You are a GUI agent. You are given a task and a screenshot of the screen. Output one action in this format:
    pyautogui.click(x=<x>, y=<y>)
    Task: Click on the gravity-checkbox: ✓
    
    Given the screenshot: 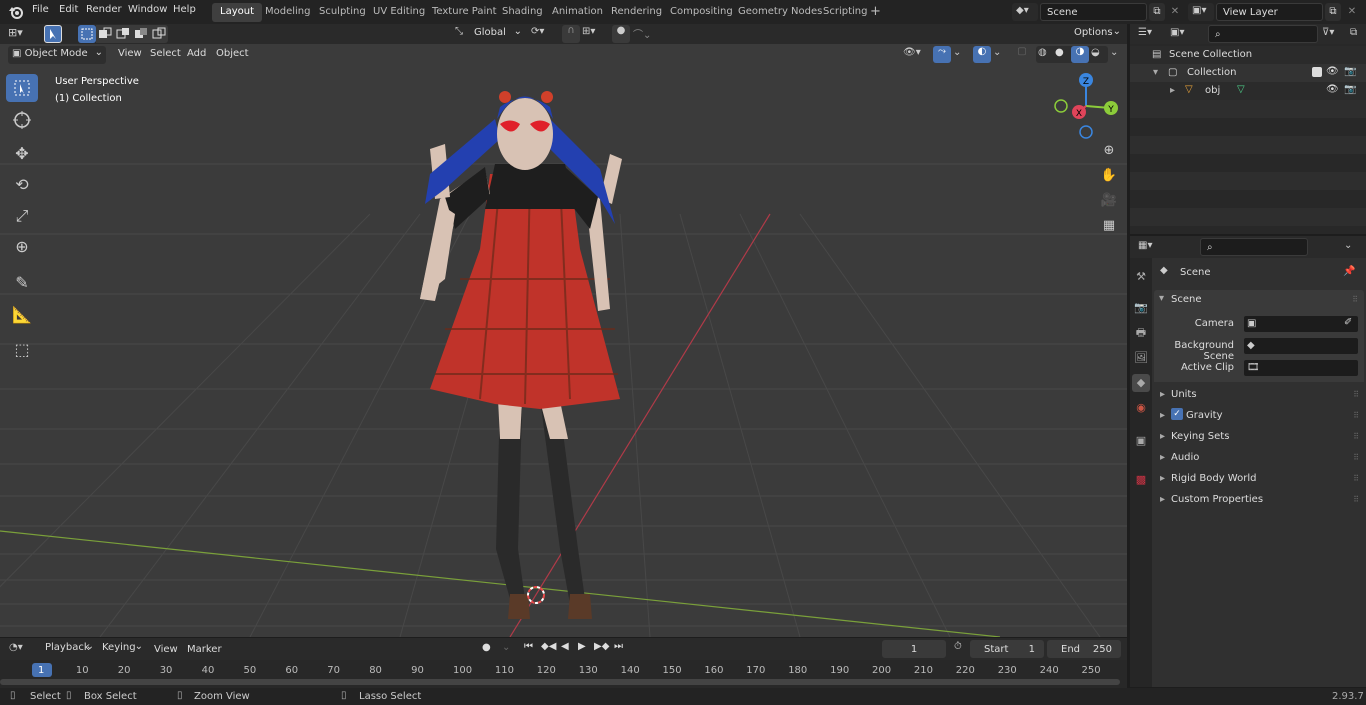 What is the action you would take?
    pyautogui.click(x=1177, y=414)
    